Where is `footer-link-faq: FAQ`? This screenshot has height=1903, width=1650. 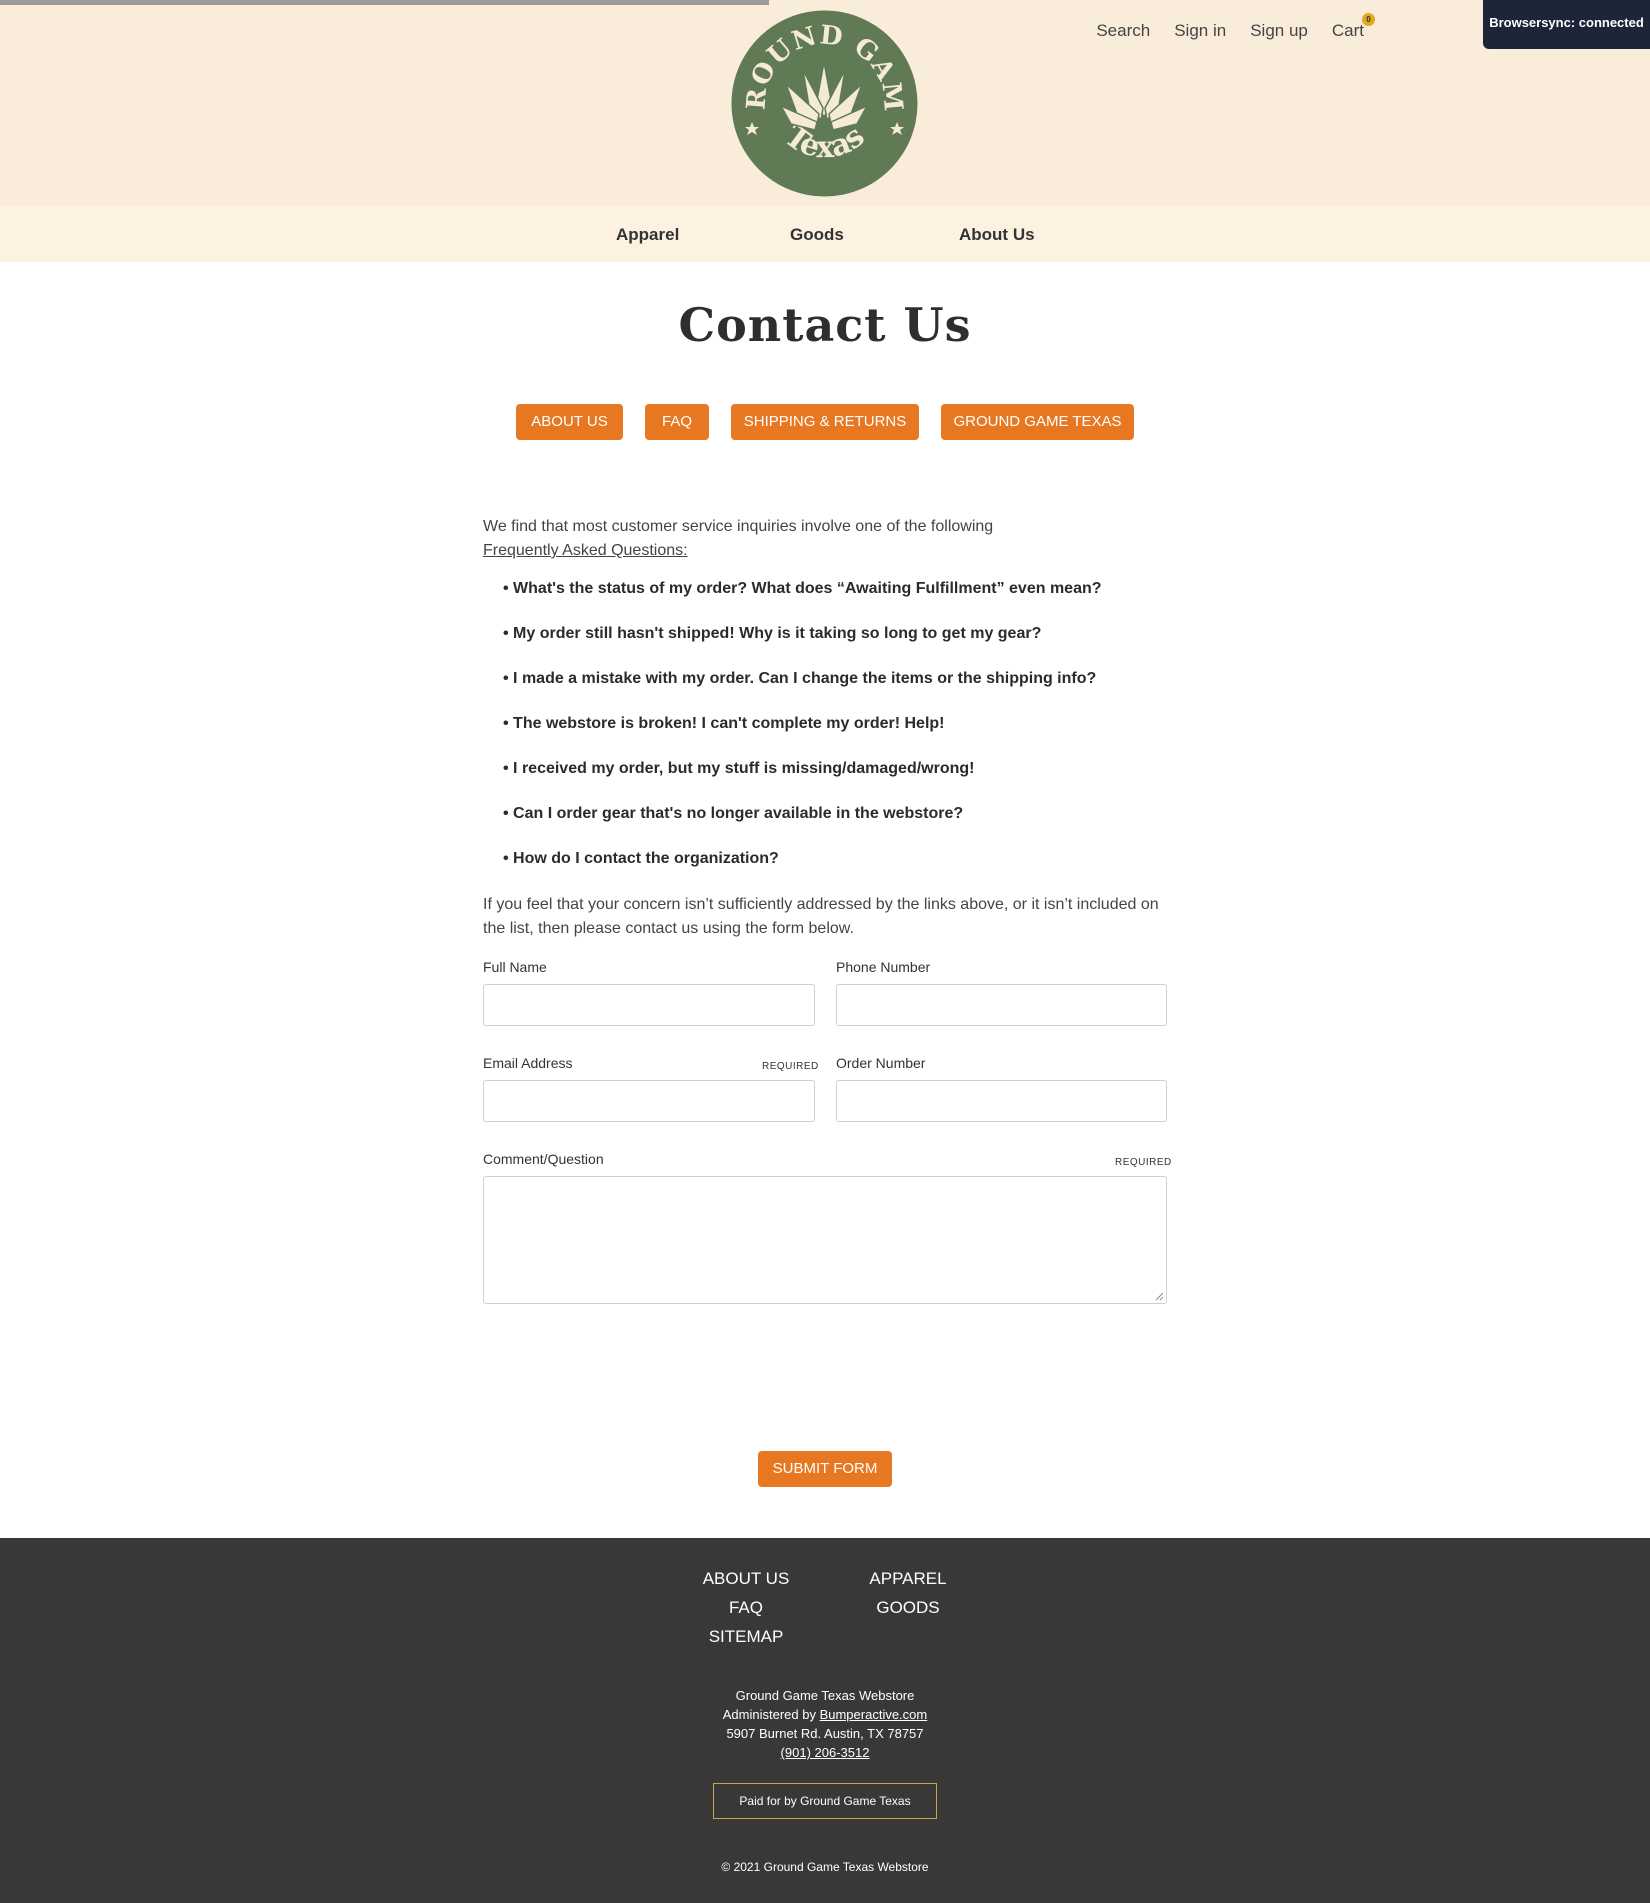
footer-link-faq: FAQ is located at coordinates (746, 1608).